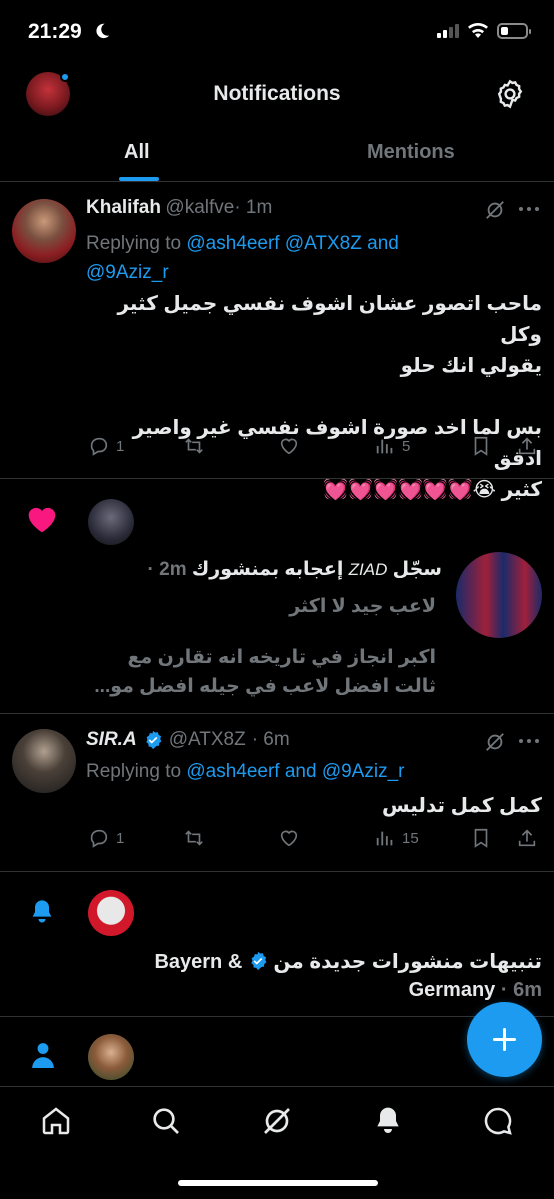 This screenshot has width=554, height=1199. Describe the element at coordinates (368, 569) in the screenshot. I see `liker-name: ZIAD` at that location.